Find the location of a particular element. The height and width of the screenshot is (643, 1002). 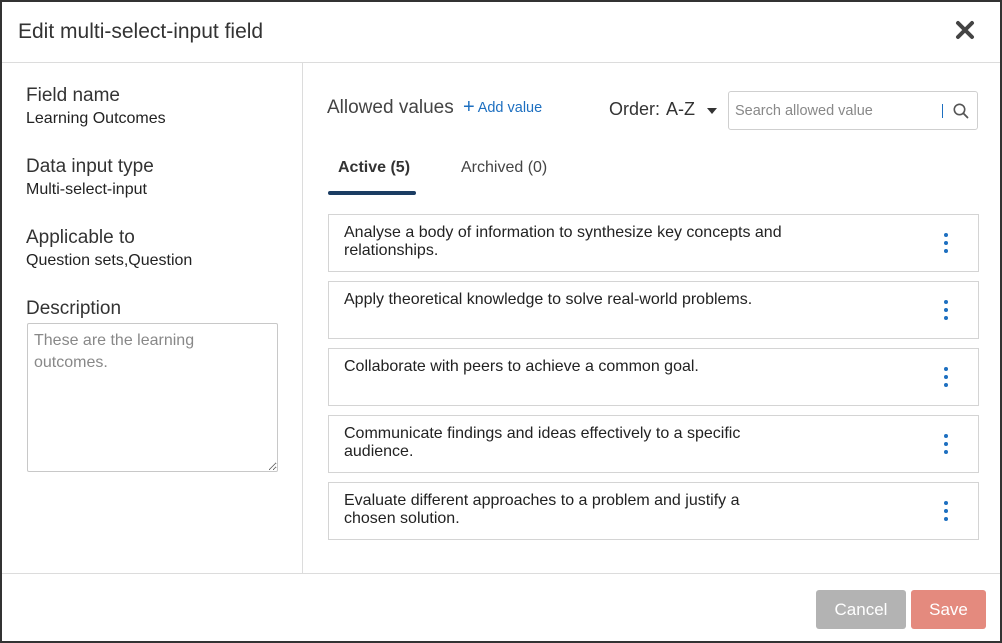

description-textarea: These are the learning outcomes. is located at coordinates (152, 397).